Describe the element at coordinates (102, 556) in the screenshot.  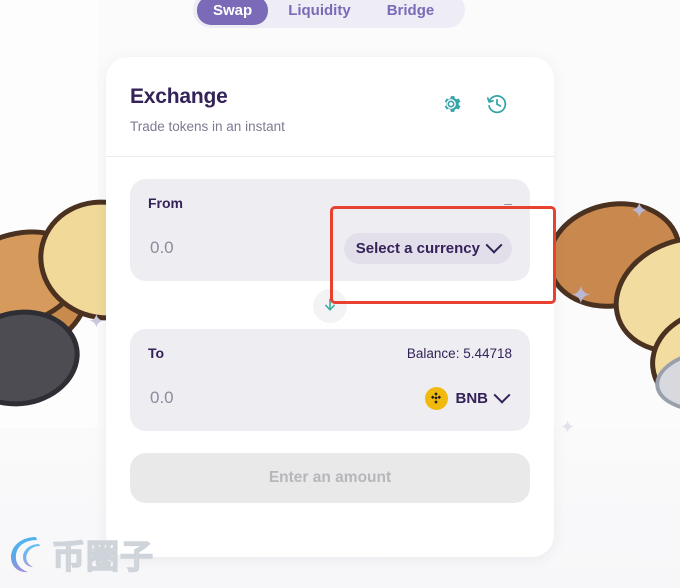
I see `watermark-text: 币圈子` at that location.